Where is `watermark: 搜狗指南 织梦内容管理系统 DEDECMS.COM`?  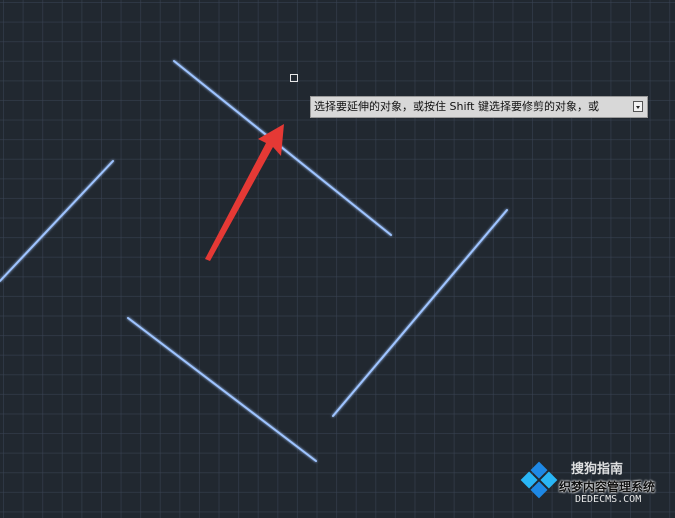
watermark: 搜狗指南 织梦内容管理系统 DEDECMS.COM is located at coordinates (594, 483).